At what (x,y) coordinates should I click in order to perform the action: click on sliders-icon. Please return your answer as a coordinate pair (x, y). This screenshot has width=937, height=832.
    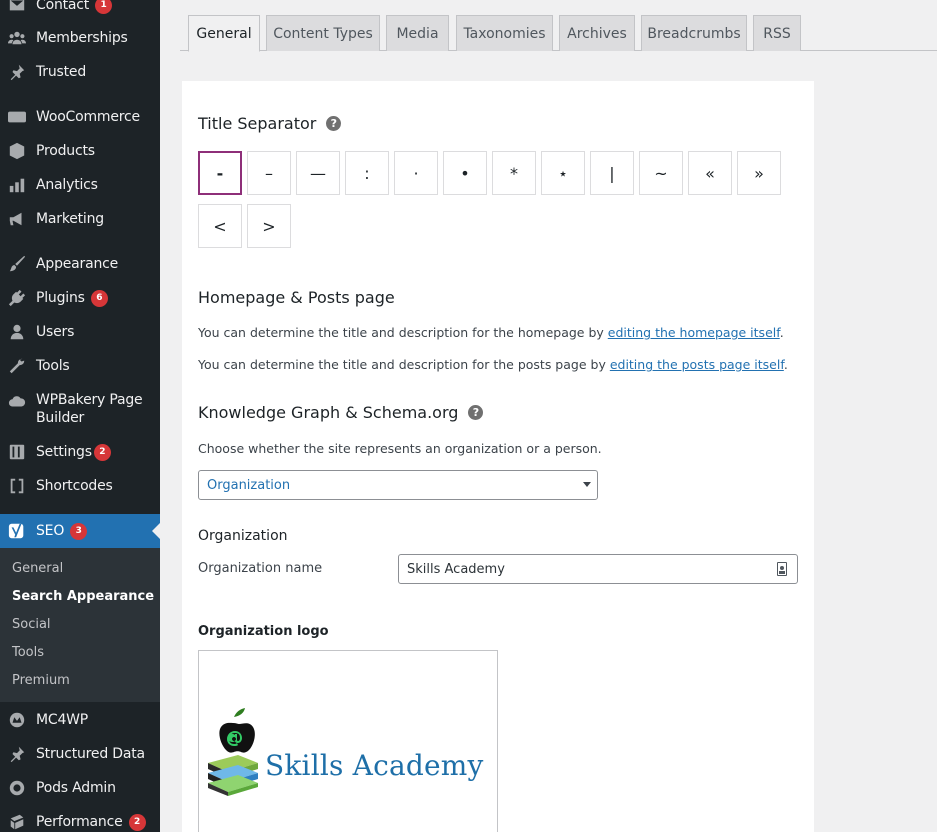
    Looking at the image, I should click on (17, 452).